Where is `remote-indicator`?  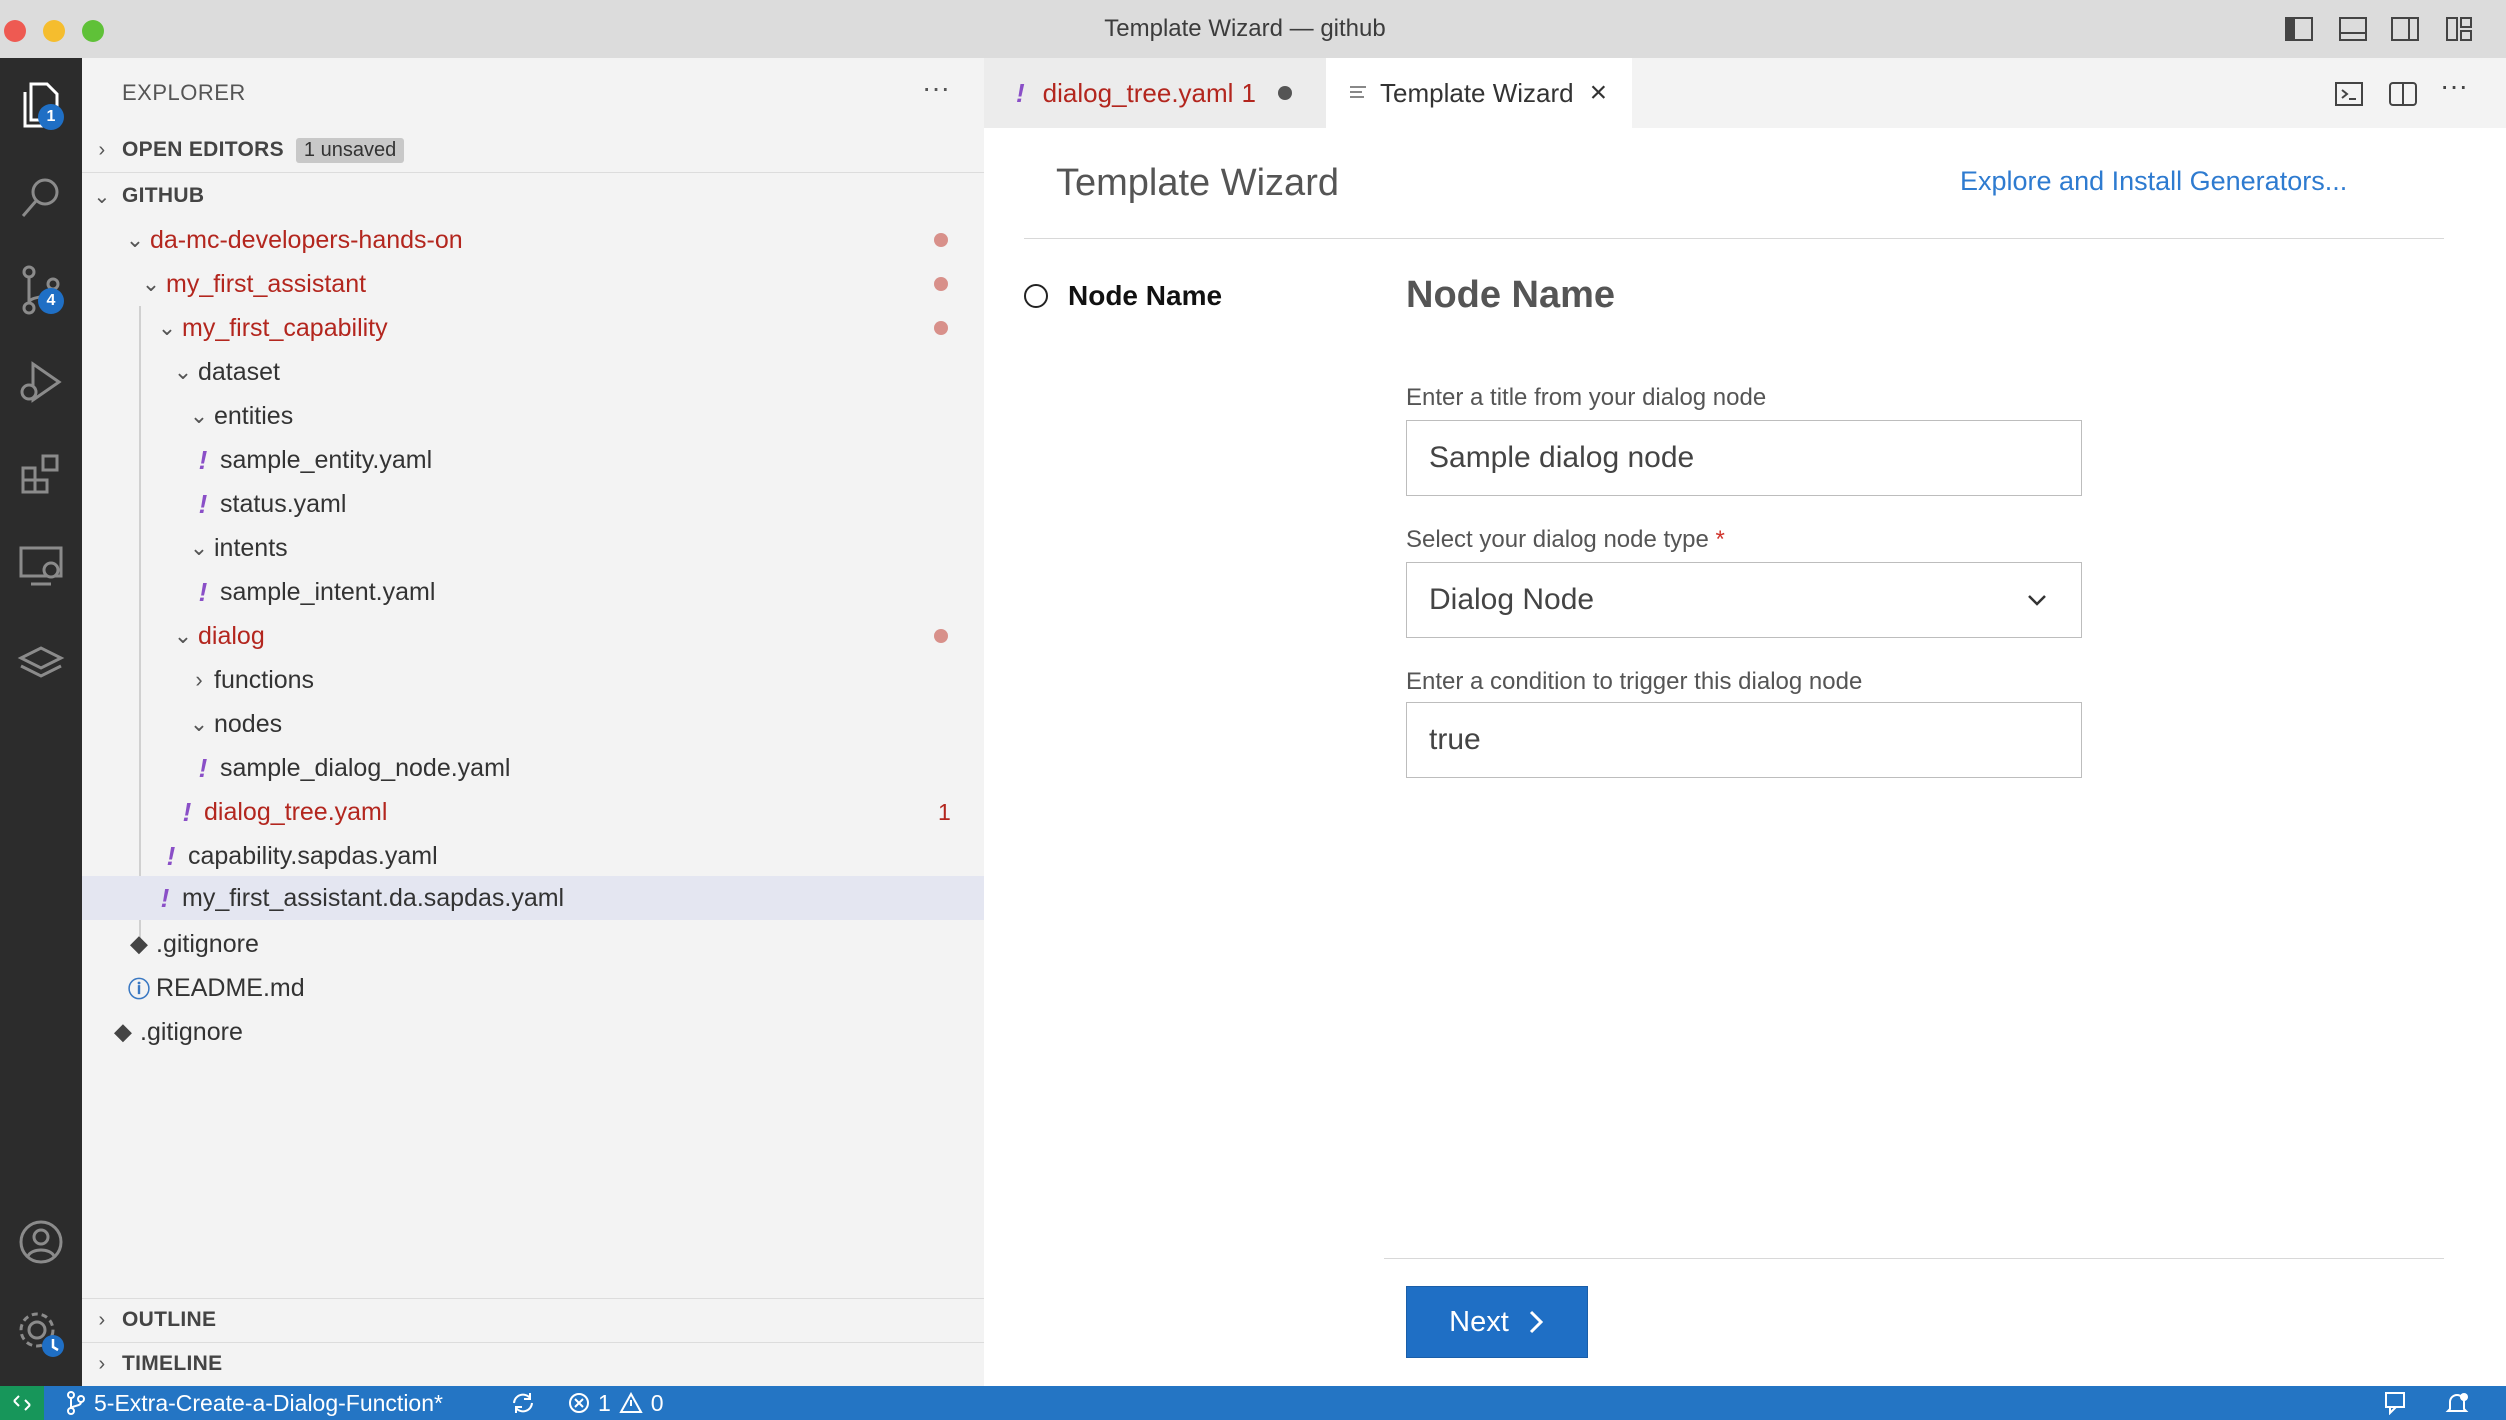 remote-indicator is located at coordinates (22, 1403).